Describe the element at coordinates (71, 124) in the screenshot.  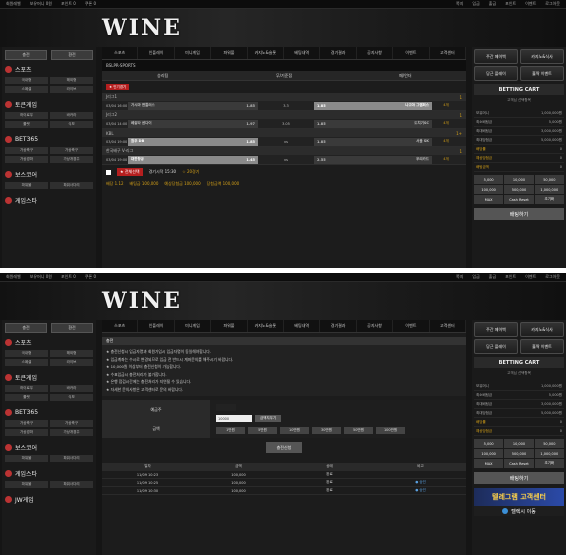
I see `sidebar-item: 식보` at that location.